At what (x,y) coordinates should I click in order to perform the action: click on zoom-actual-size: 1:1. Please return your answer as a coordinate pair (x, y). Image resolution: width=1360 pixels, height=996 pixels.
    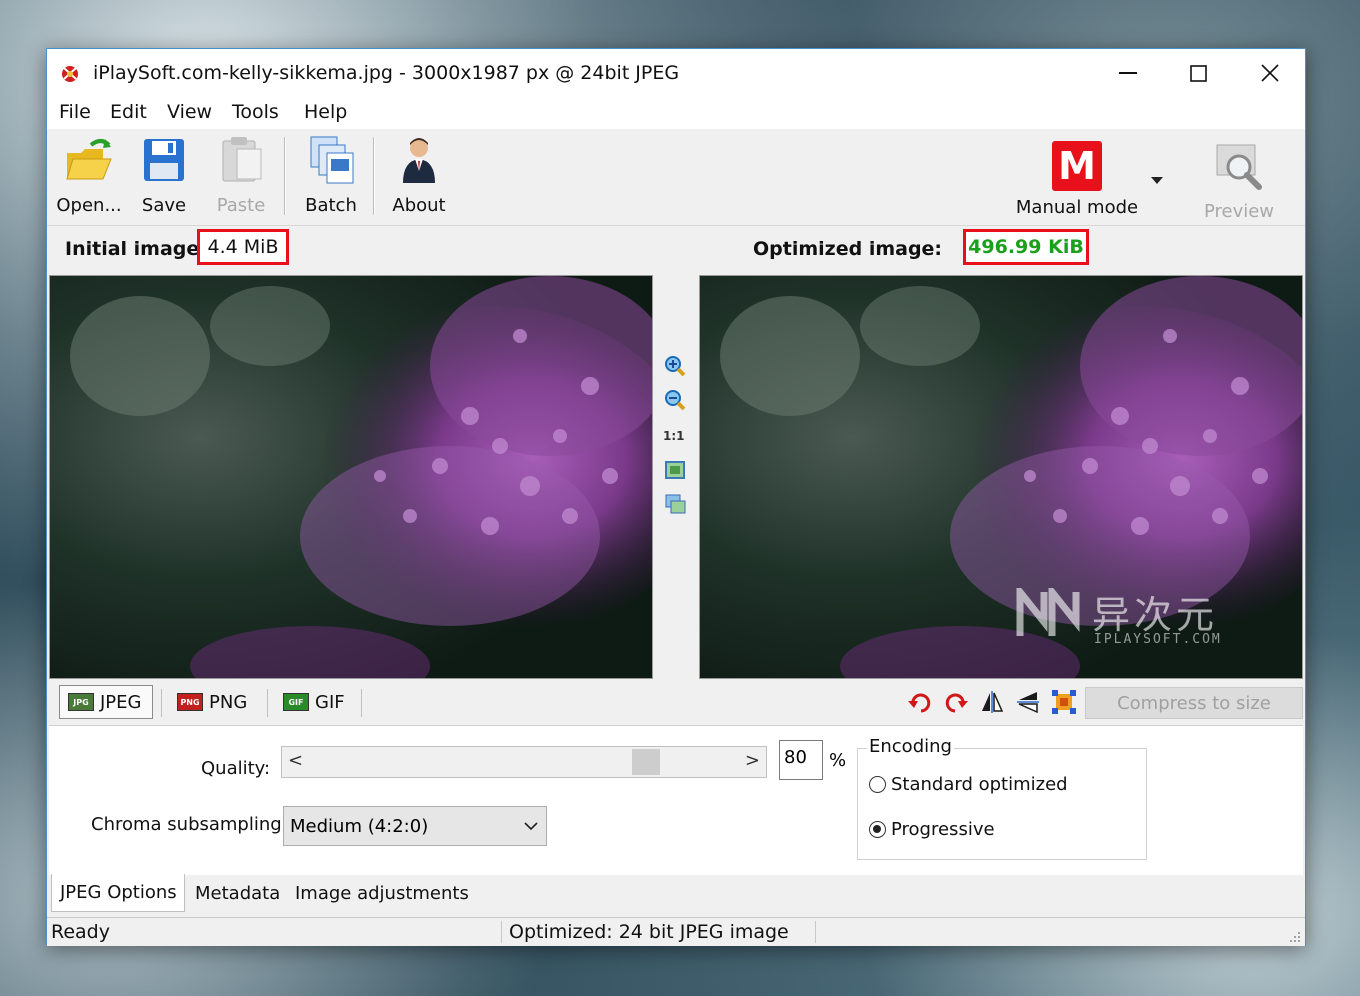
    Looking at the image, I should click on (674, 436).